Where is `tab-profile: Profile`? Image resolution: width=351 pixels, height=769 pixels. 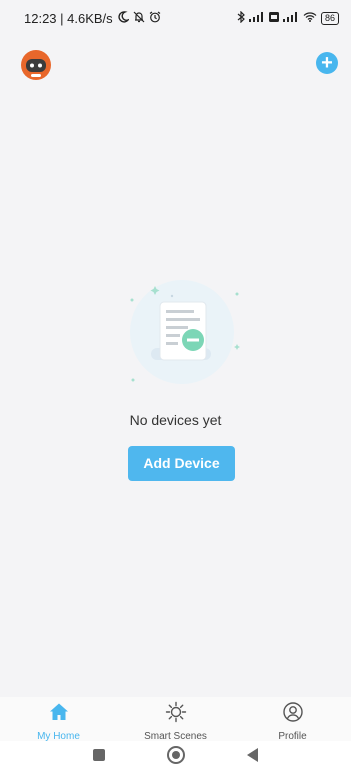 tab-profile: Profile is located at coordinates (292, 719).